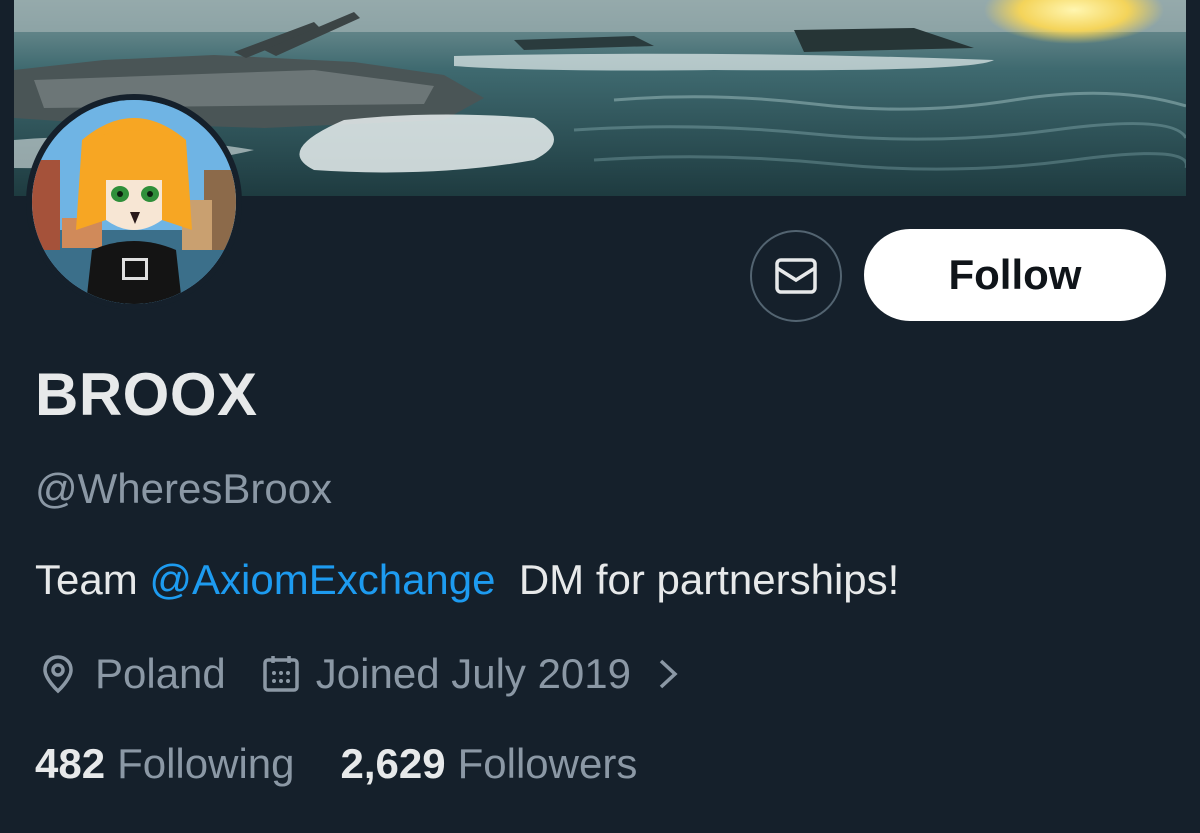 The width and height of the screenshot is (1200, 833). Describe the element at coordinates (70, 763) in the screenshot. I see `following-count: 482` at that location.